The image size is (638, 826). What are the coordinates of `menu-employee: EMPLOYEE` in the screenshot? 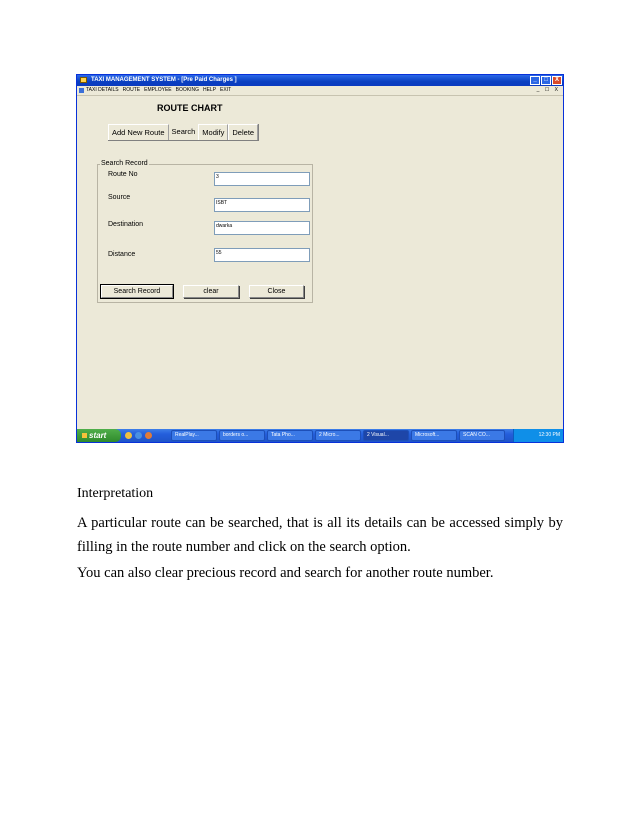 It's located at (158, 90).